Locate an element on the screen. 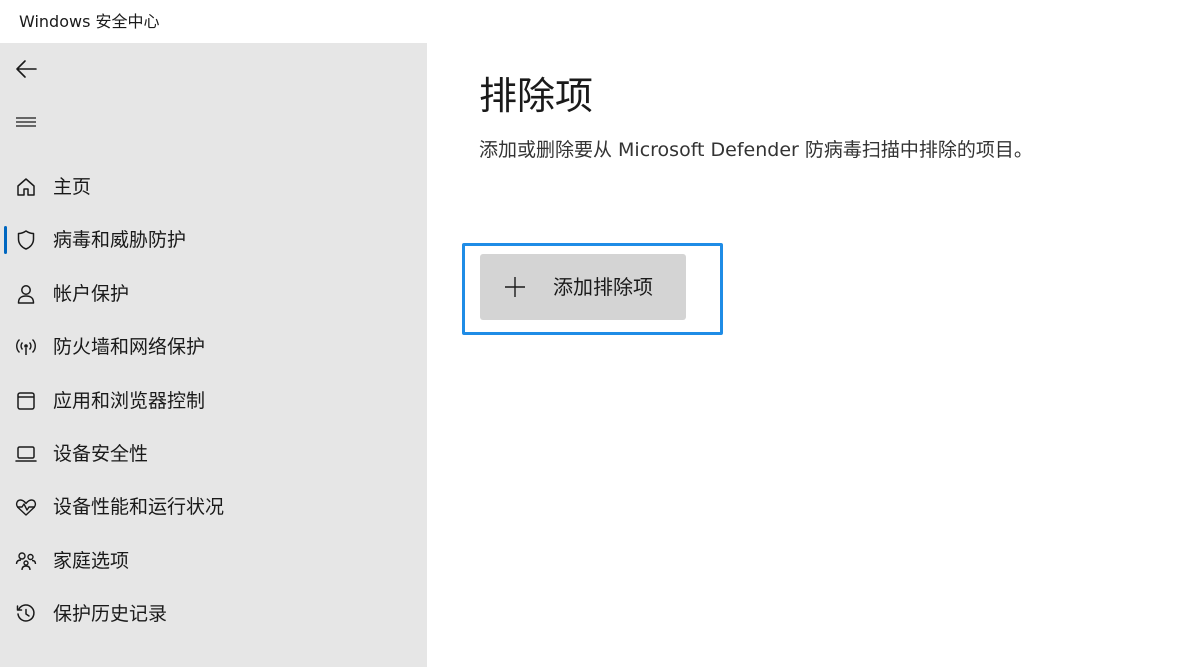 The height and width of the screenshot is (667, 1192). sidebar-item-family-options: 家庭选项 is located at coordinates (213, 561).